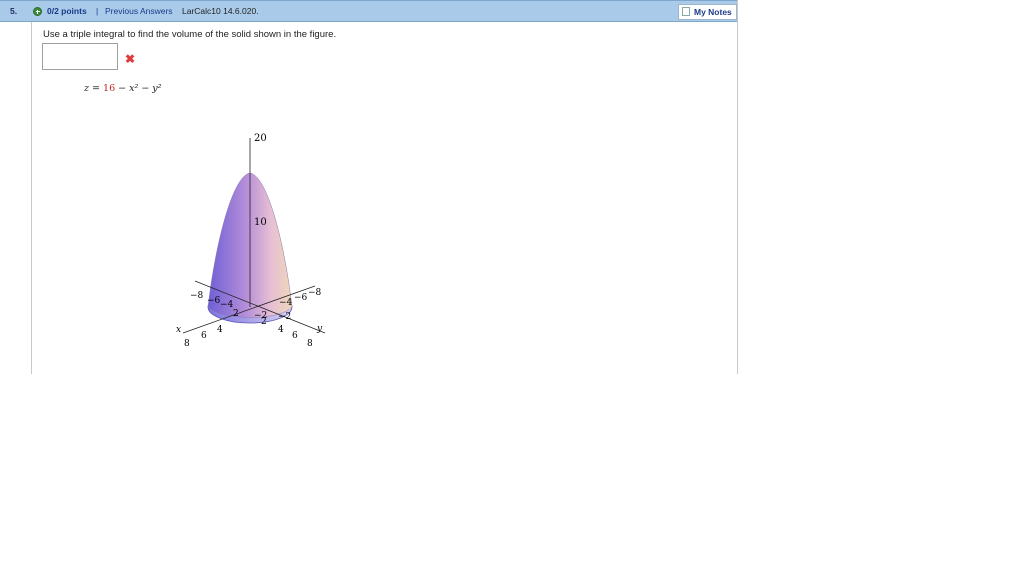  I want to click on previous-answers-link: Previous Answers, so click(139, 11).